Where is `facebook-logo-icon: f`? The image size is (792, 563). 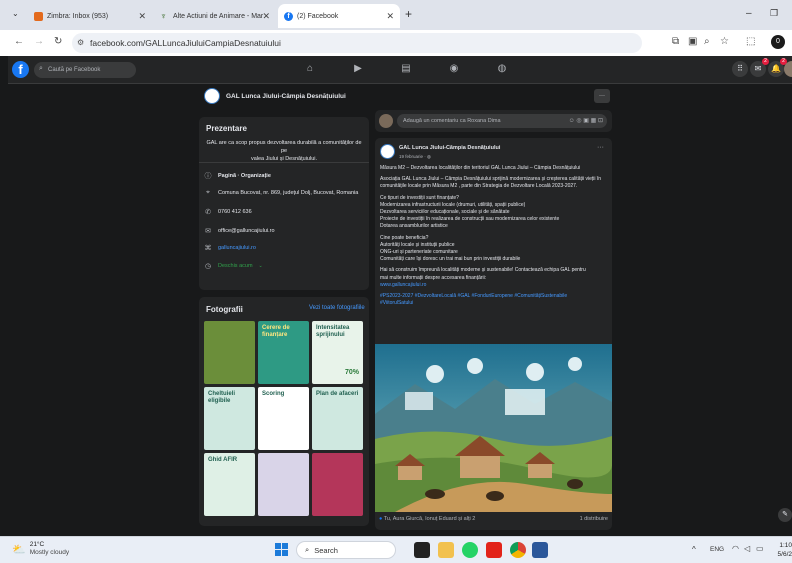 facebook-logo-icon: f is located at coordinates (20, 69).